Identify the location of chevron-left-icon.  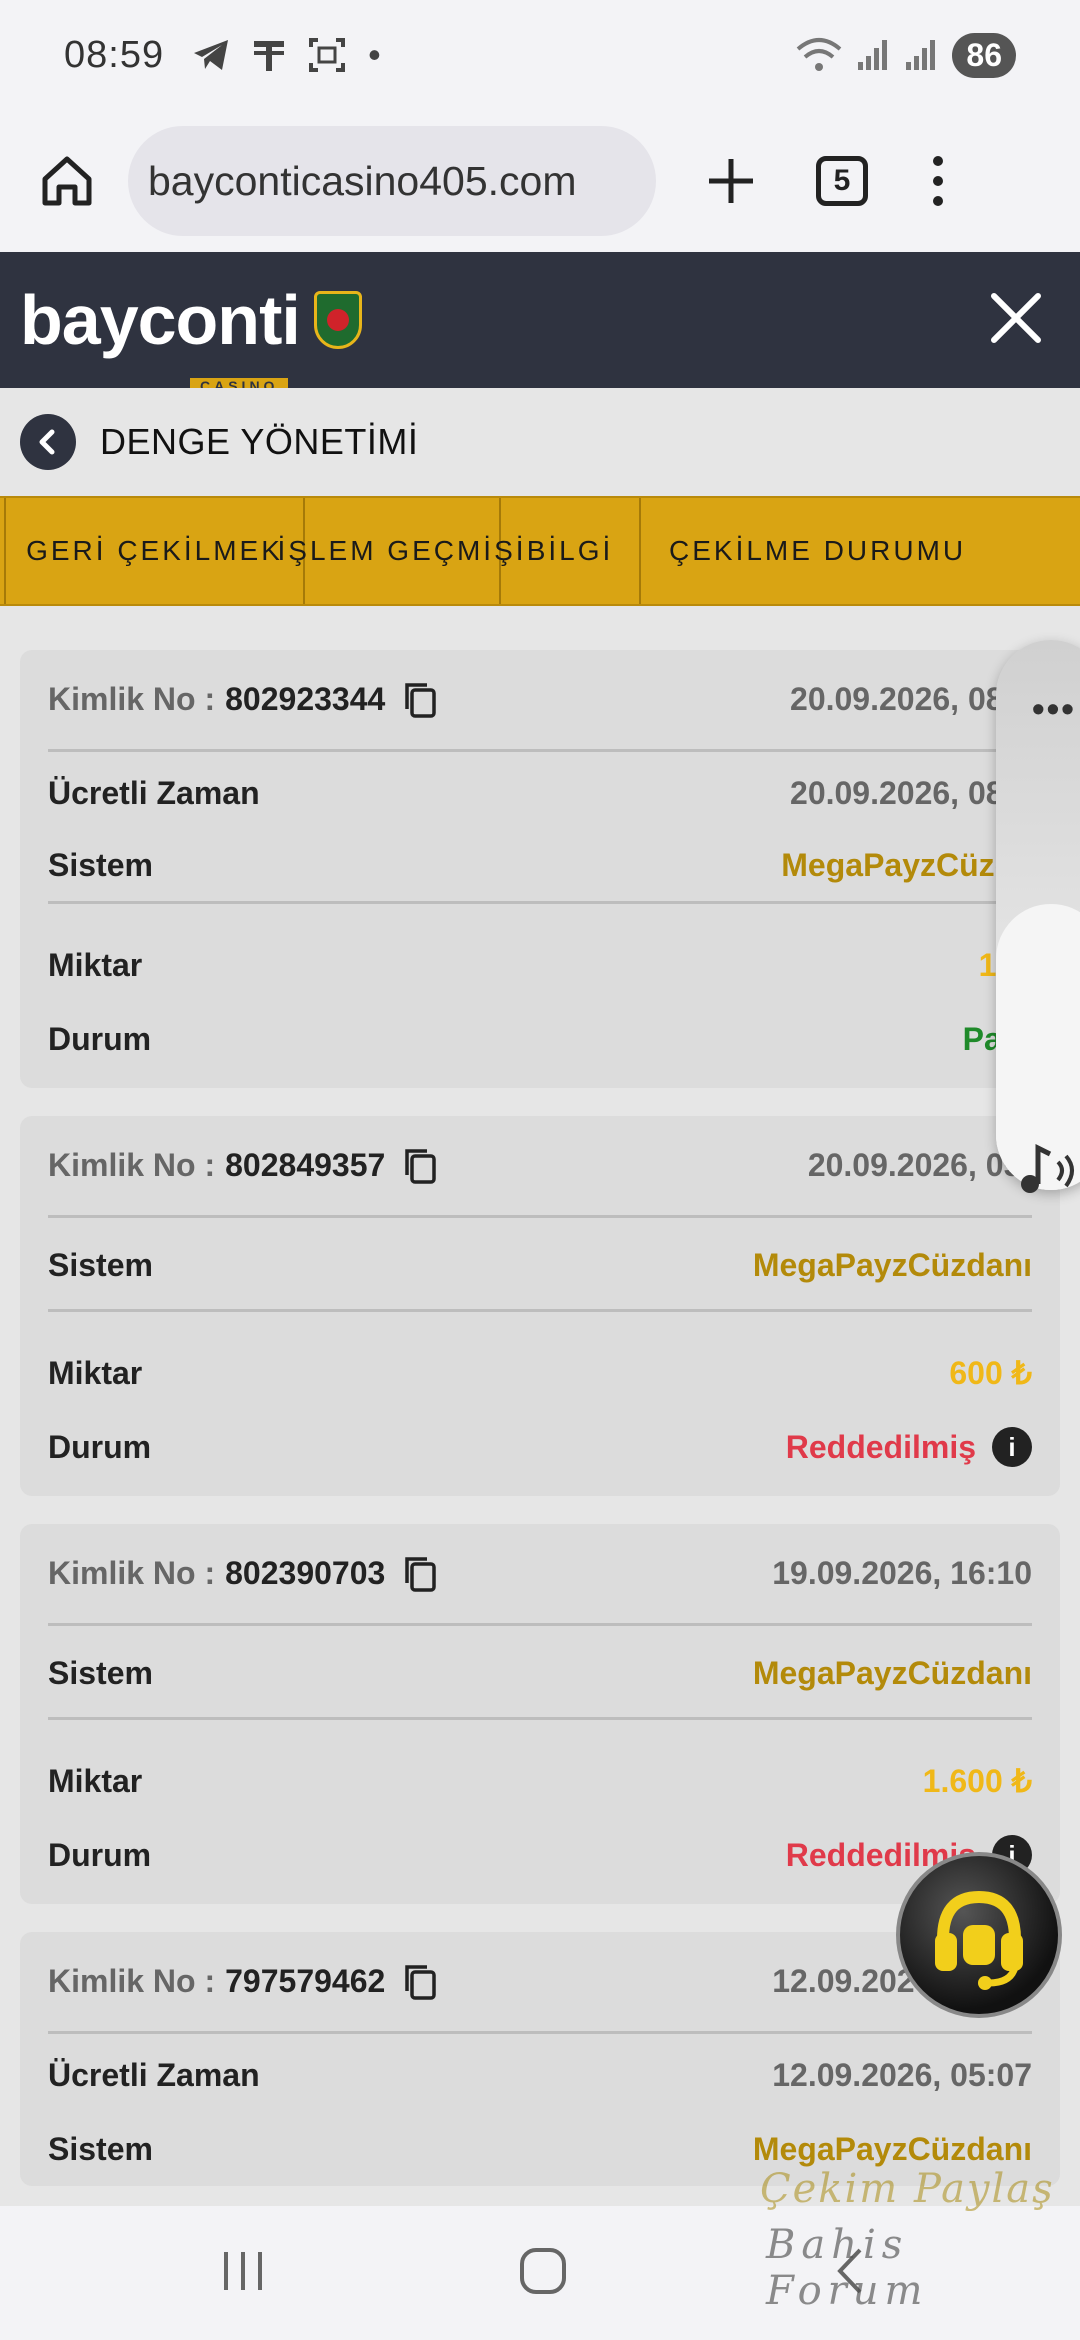
(47, 442).